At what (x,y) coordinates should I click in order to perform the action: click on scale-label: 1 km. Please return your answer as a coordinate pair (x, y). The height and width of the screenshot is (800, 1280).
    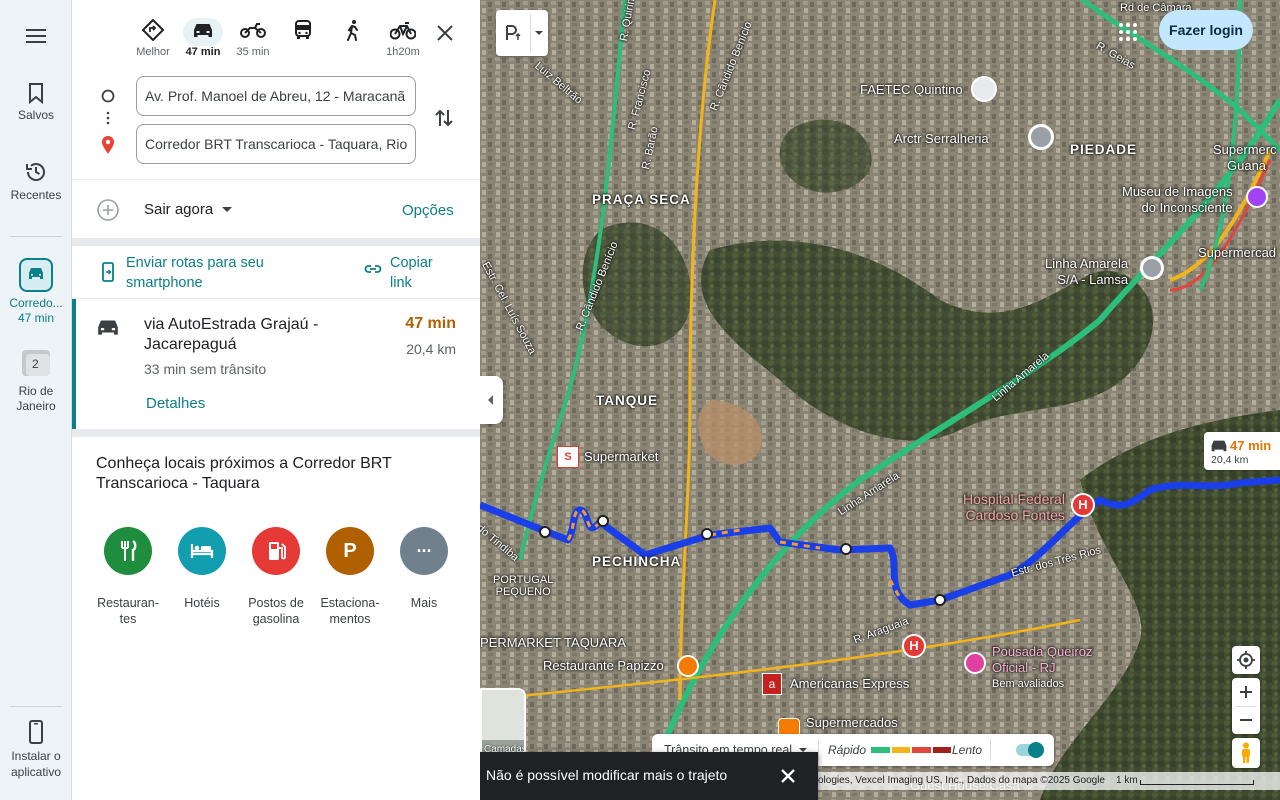
    Looking at the image, I should click on (1127, 780).